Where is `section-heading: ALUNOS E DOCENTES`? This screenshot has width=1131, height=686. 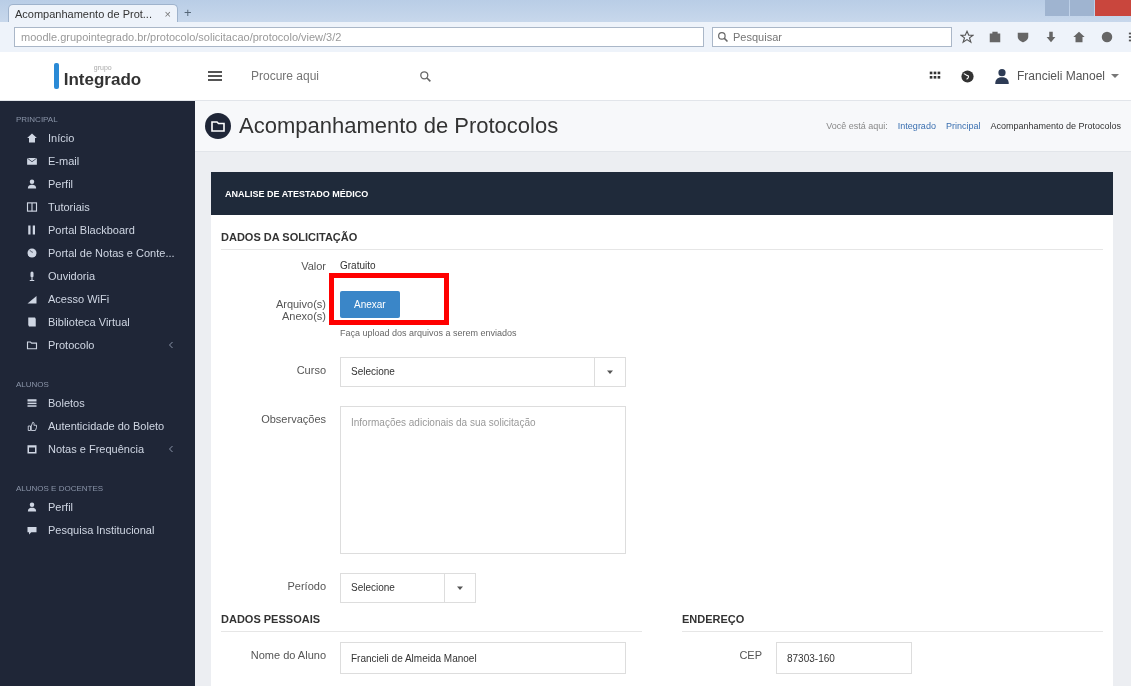 section-heading: ALUNOS E DOCENTES is located at coordinates (60, 489).